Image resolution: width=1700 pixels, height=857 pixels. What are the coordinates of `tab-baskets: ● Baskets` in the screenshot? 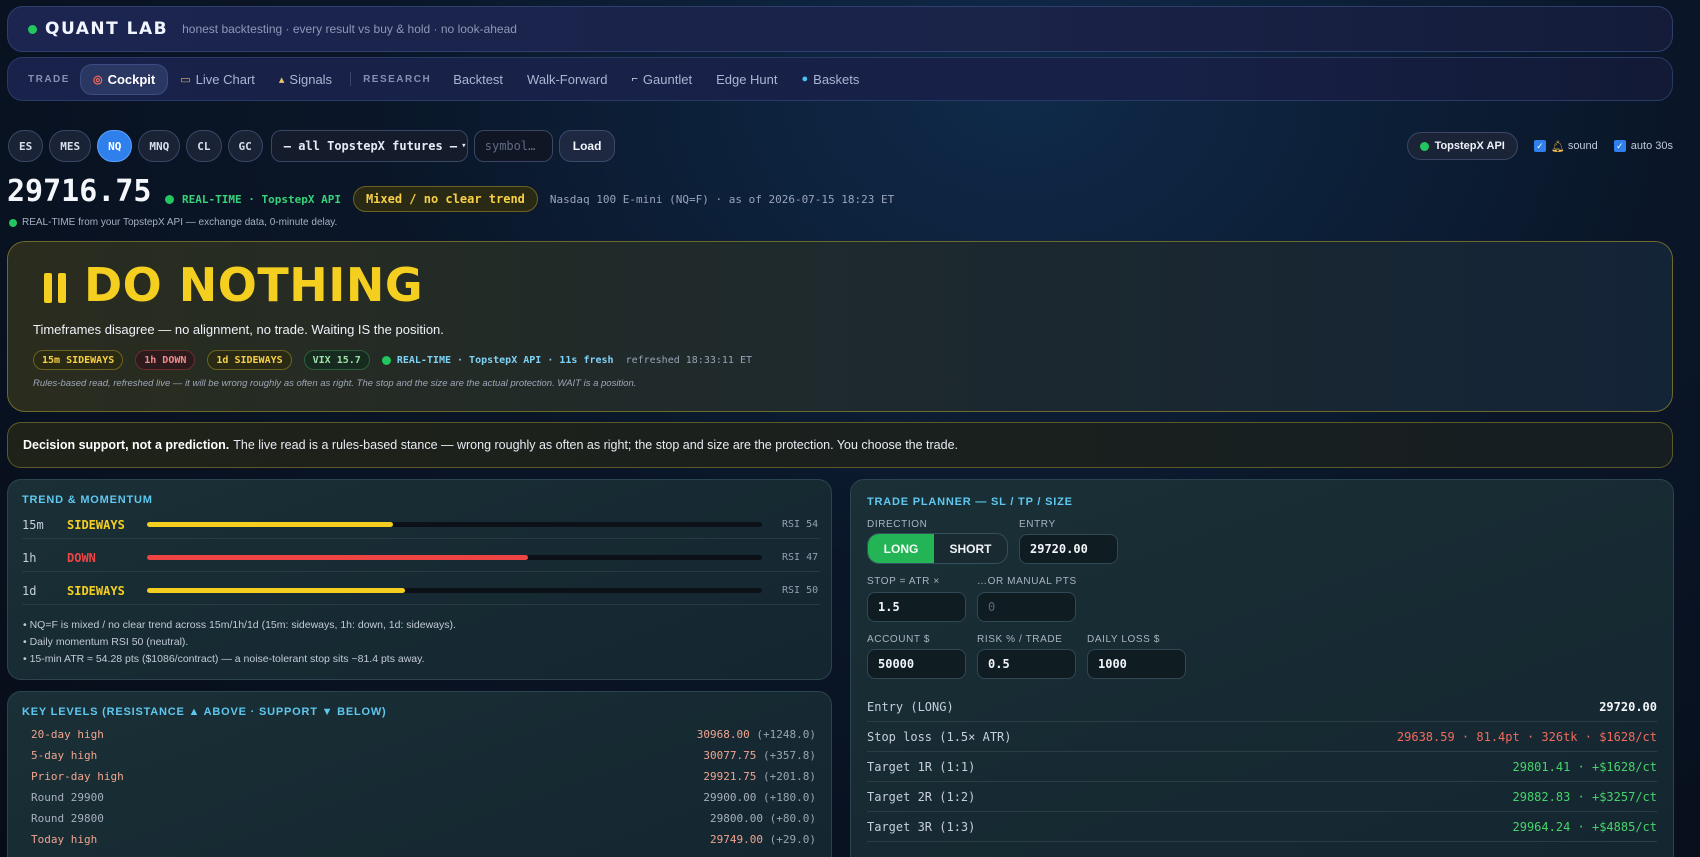 It's located at (831, 79).